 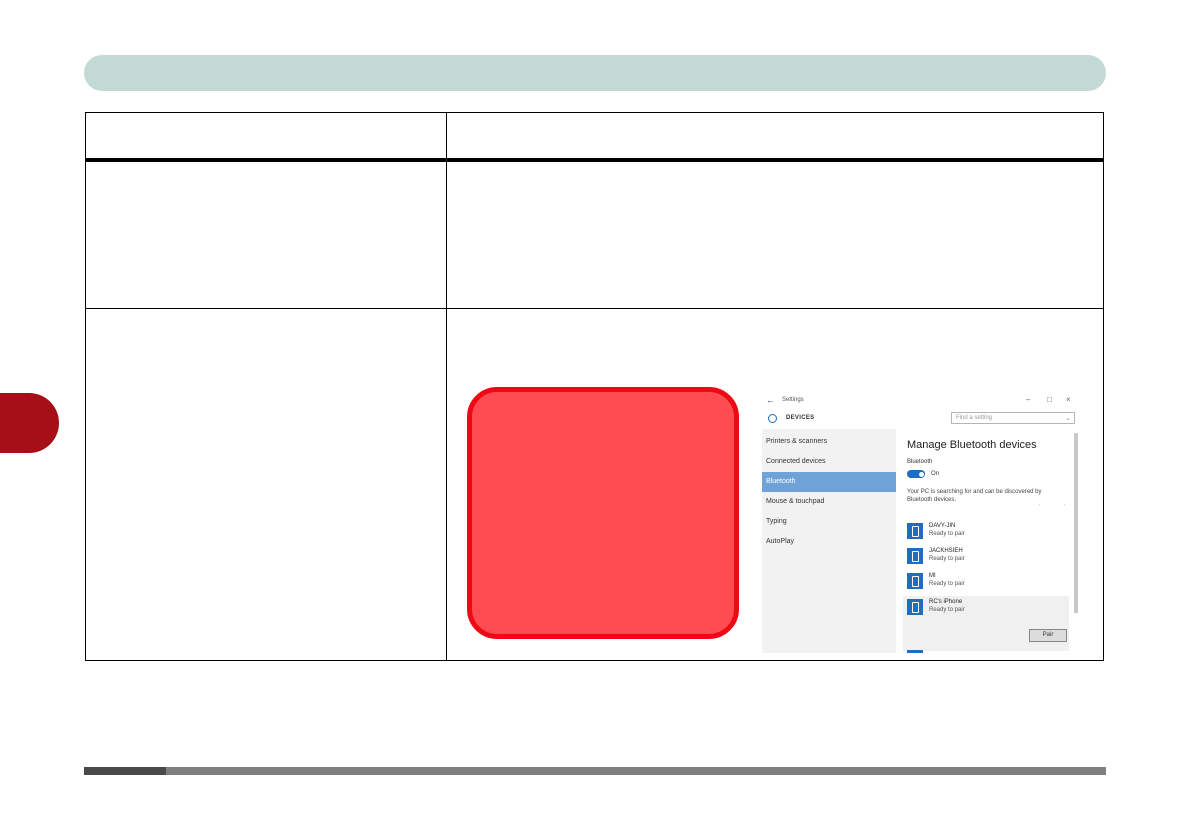 I want to click on chapter-tab, so click(x=29, y=423).